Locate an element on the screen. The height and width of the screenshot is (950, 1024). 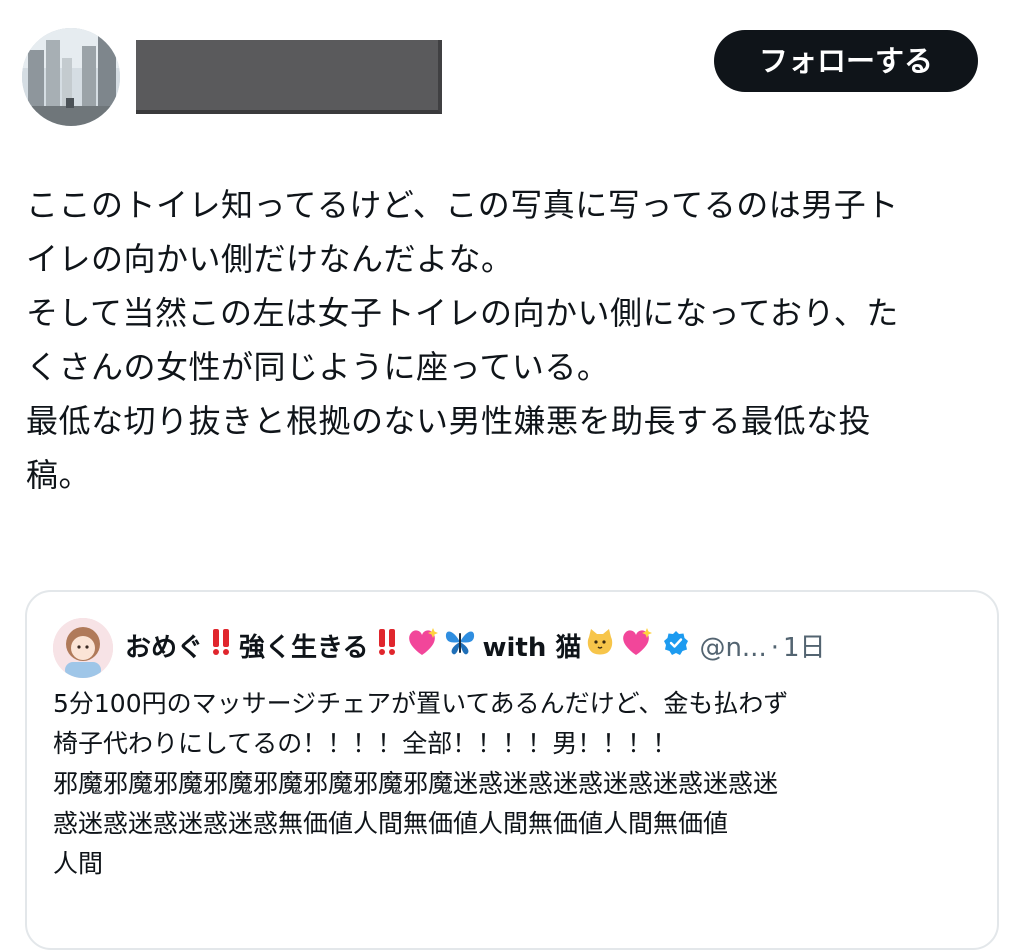
author-avatar is located at coordinates (71, 77).